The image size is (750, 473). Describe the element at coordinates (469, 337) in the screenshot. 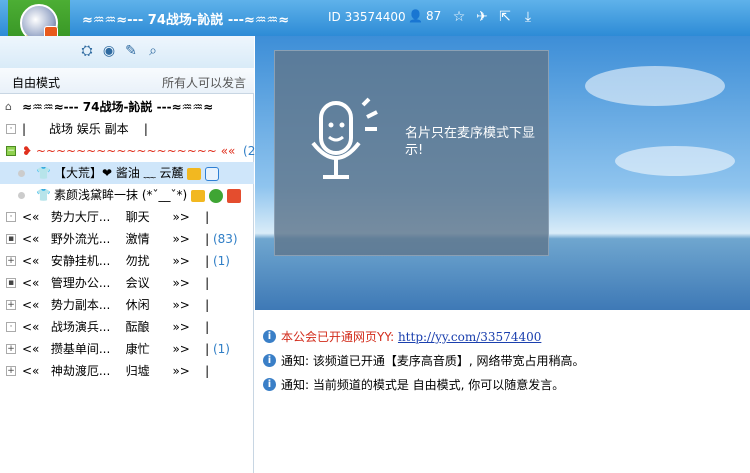

I see `web-link: http://yy.com/33574400` at that location.